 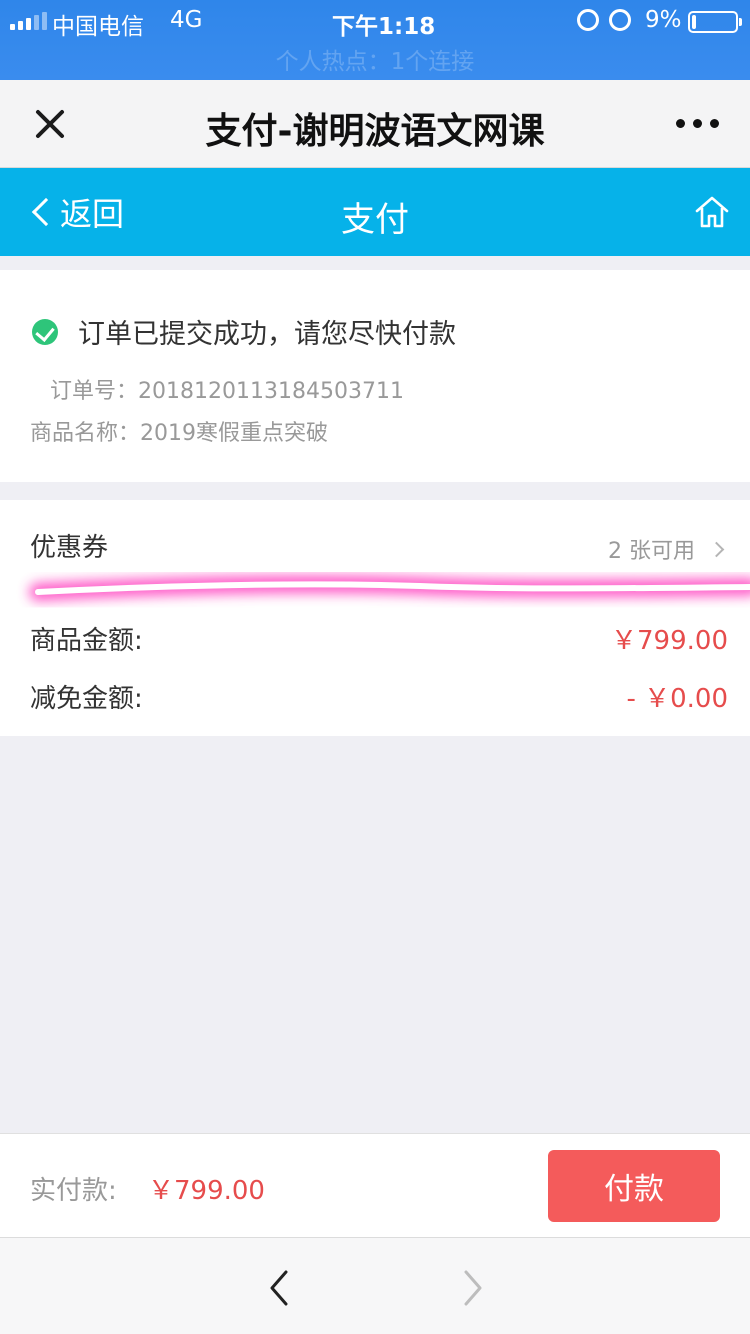 What do you see at coordinates (651, 551) in the screenshot?
I see `coupon-available: 2 张可用` at bounding box center [651, 551].